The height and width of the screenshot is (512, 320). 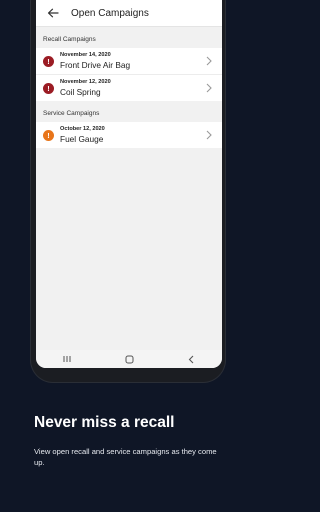 I want to click on page-title: Open Campaigns, so click(x=110, y=13).